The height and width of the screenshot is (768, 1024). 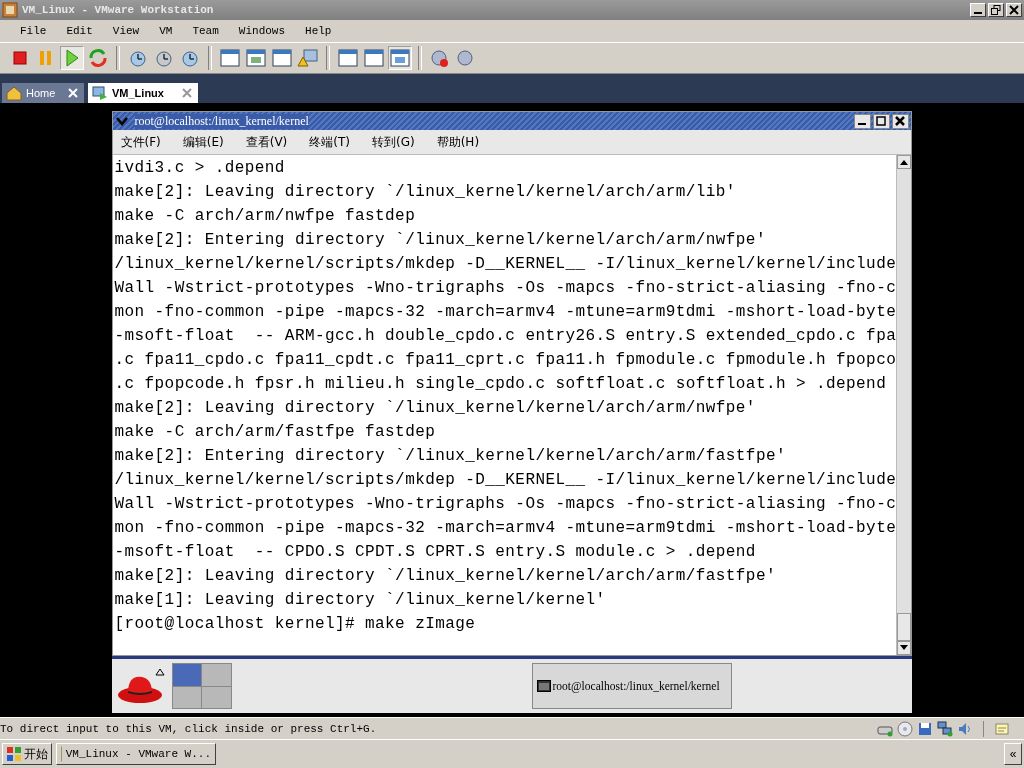 What do you see at coordinates (1013, 754) in the screenshot?
I see `collapse-button: «` at bounding box center [1013, 754].